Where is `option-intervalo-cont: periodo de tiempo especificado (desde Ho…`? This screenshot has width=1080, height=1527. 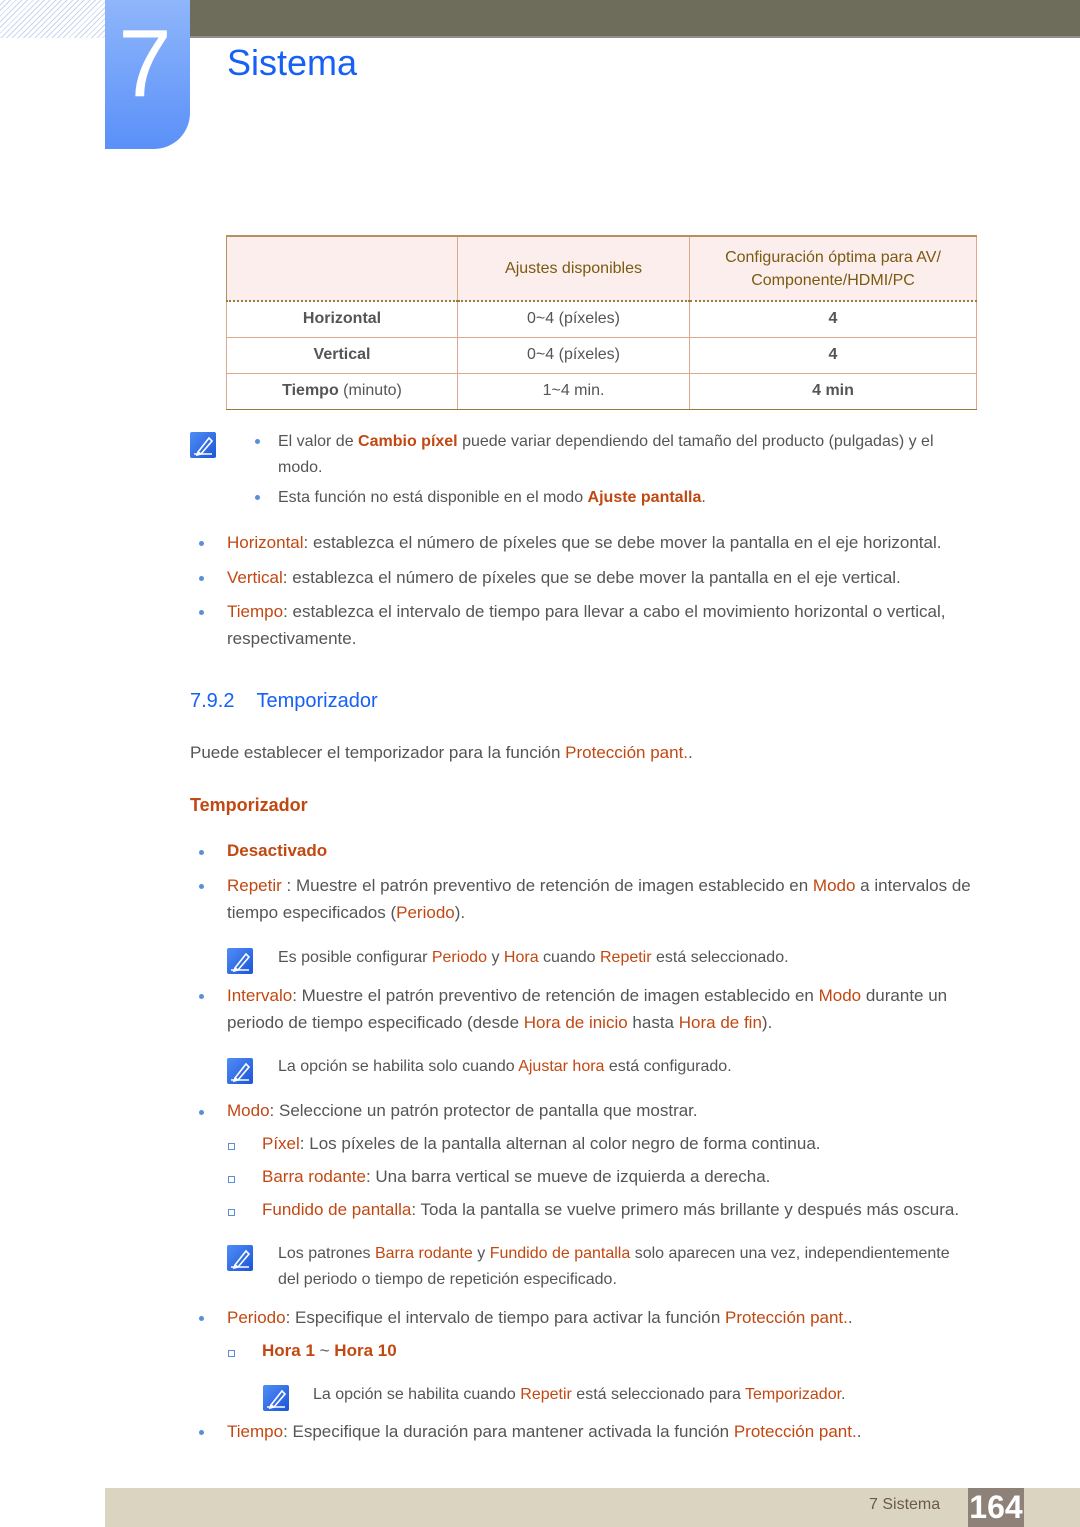 option-intervalo-cont: periodo de tiempo especificado (desde Ho… is located at coordinates (500, 1022).